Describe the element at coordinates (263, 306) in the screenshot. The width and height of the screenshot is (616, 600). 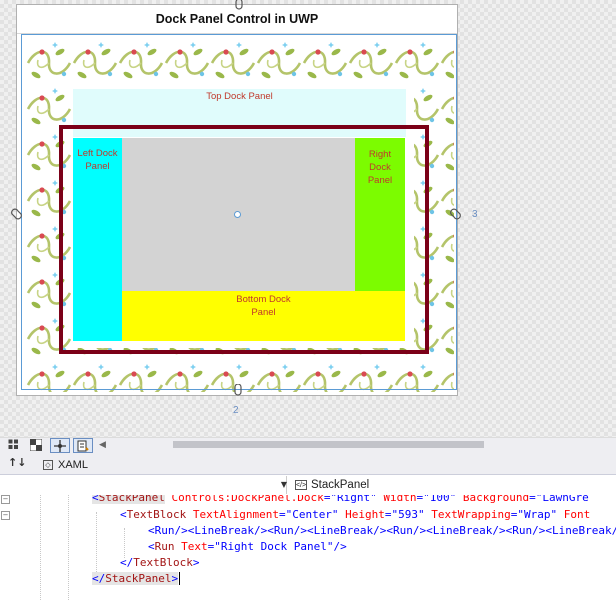
I see `bottom-dock-label: Bottom Dock Panel` at that location.